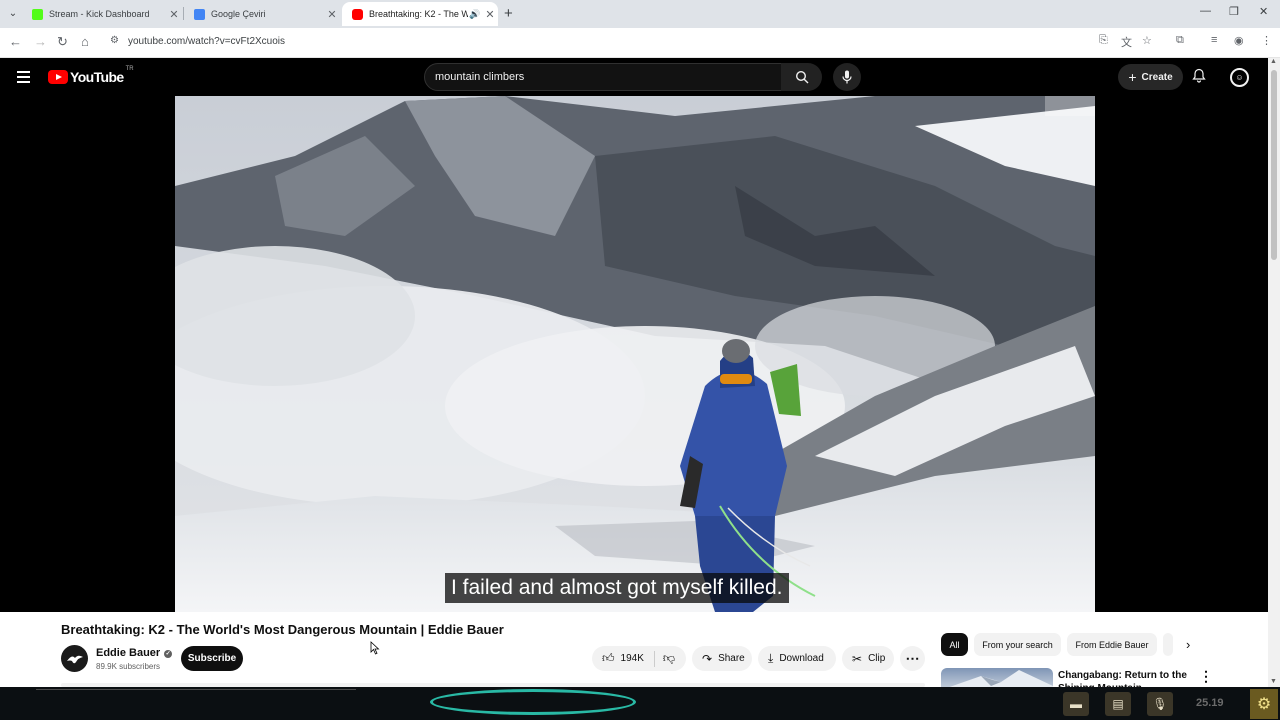 Image resolution: width=1280 pixels, height=720 pixels. I want to click on overlay-time: 25.19, so click(1210, 703).